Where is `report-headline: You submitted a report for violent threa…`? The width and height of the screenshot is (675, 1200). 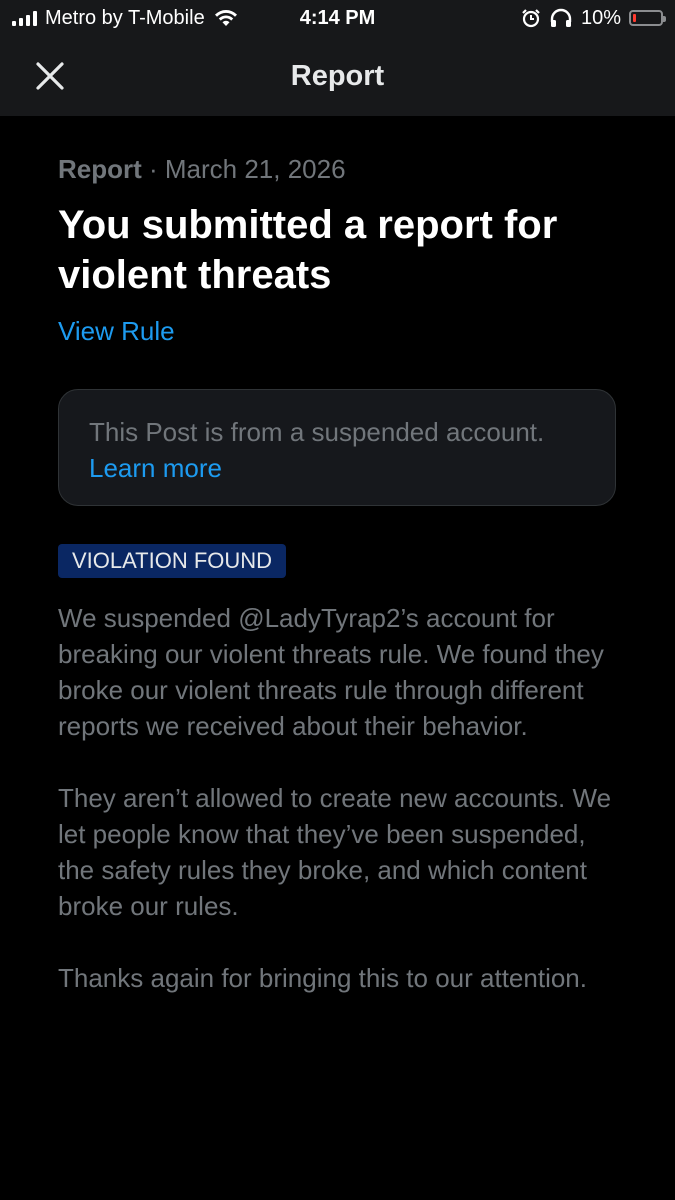 report-headline: You submitted a report for violent threa… is located at coordinates (308, 250).